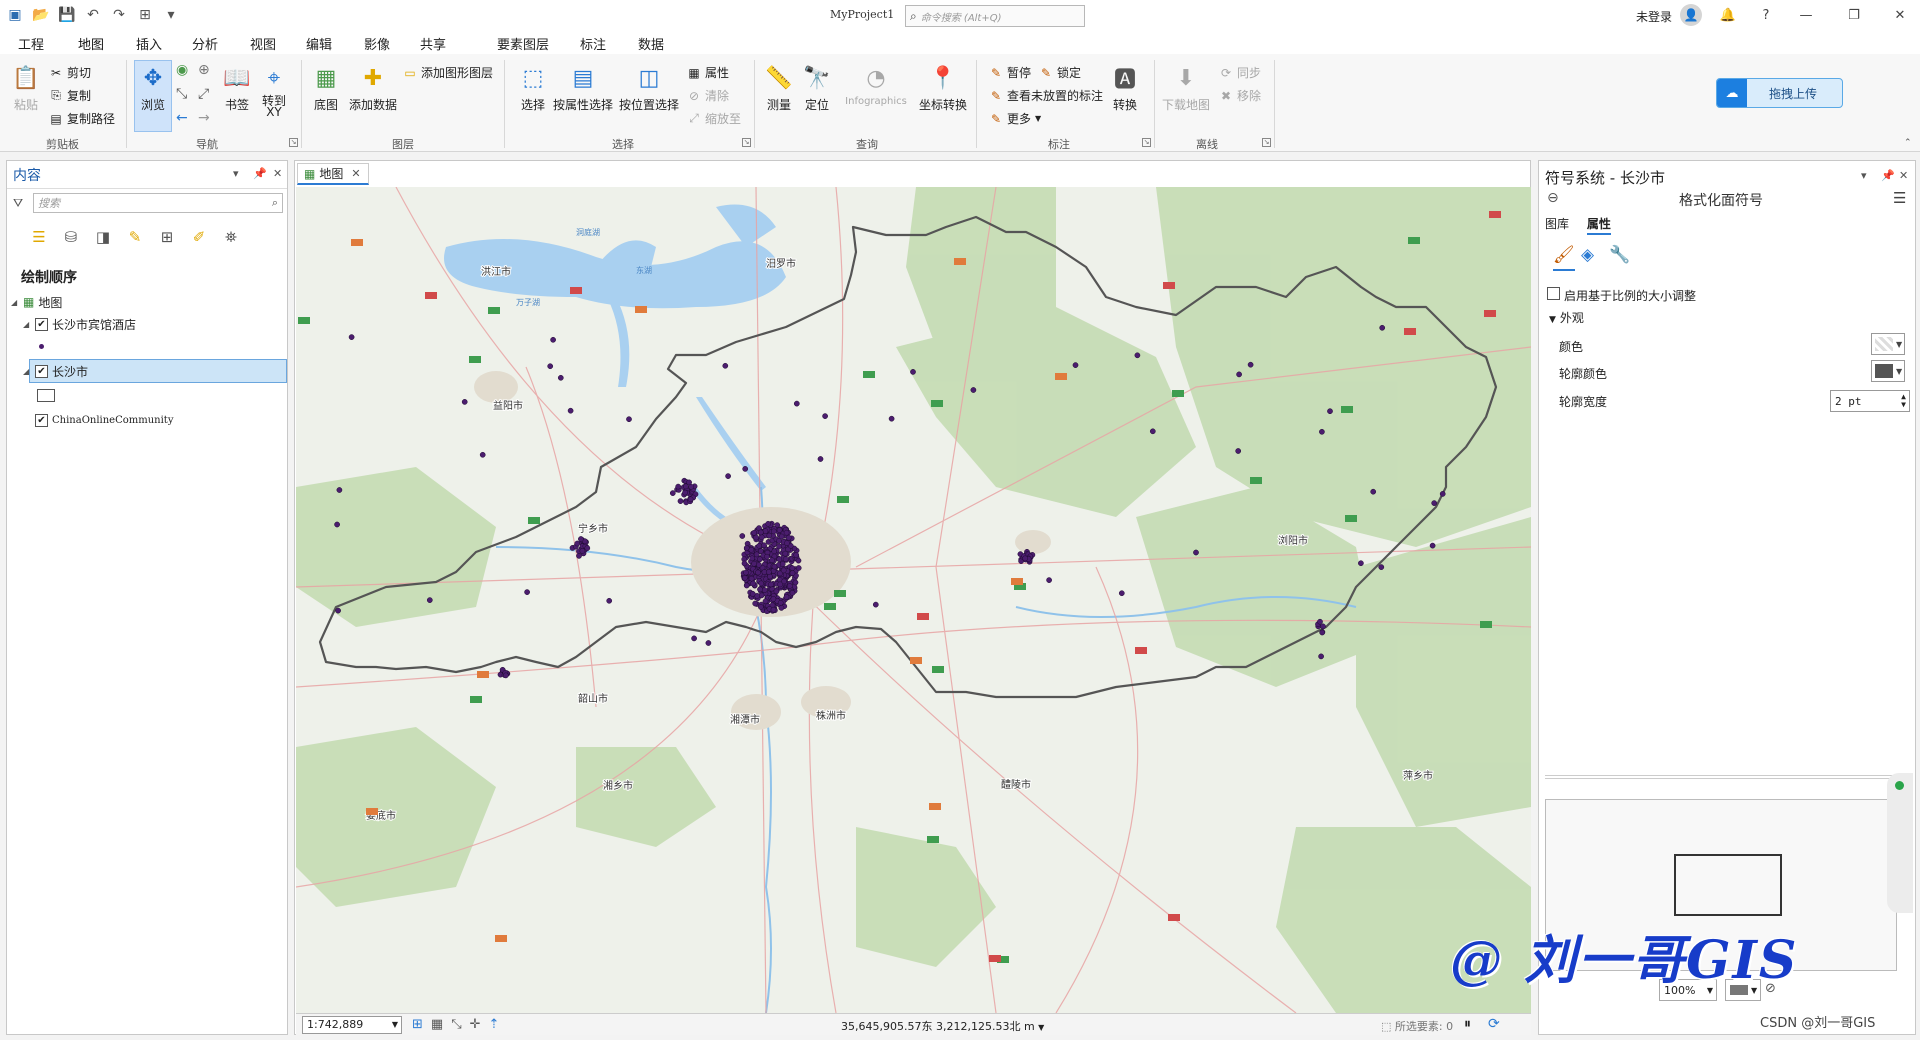  Describe the element at coordinates (1721, 777) in the screenshot. I see `pane-splitter` at that location.